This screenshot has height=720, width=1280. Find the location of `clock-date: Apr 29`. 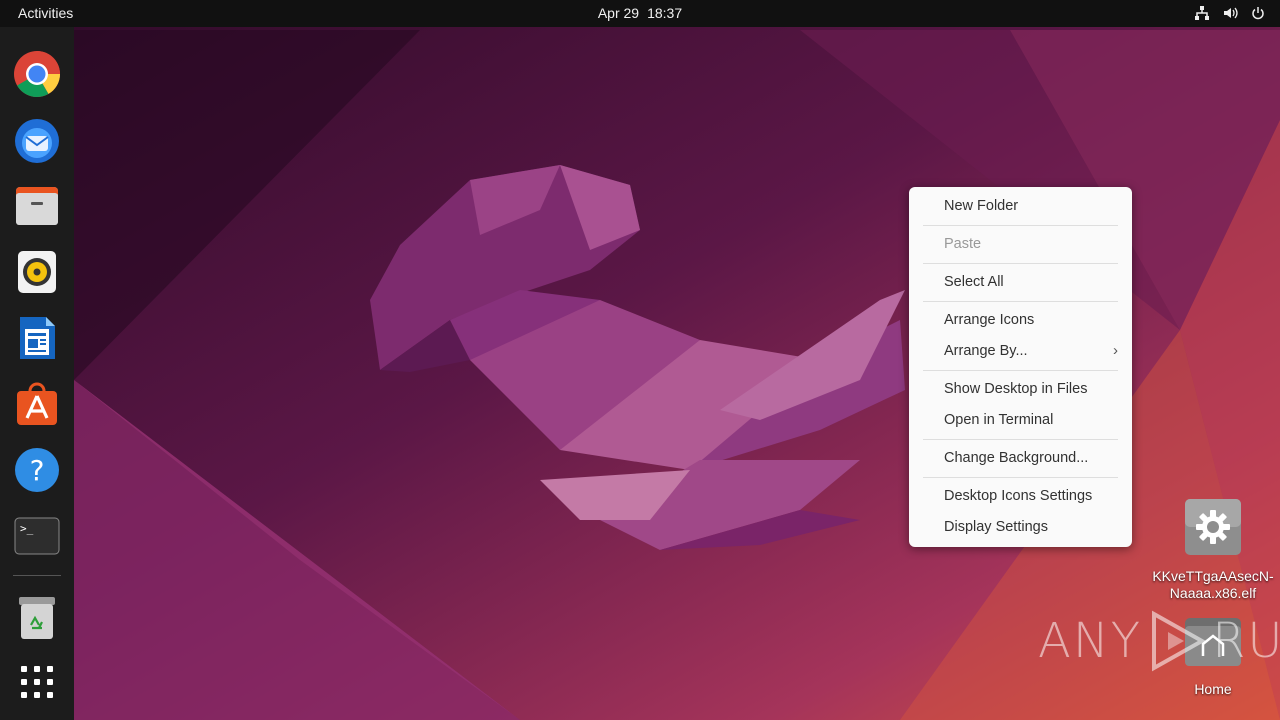

clock-date: Apr 29 is located at coordinates (618, 13).